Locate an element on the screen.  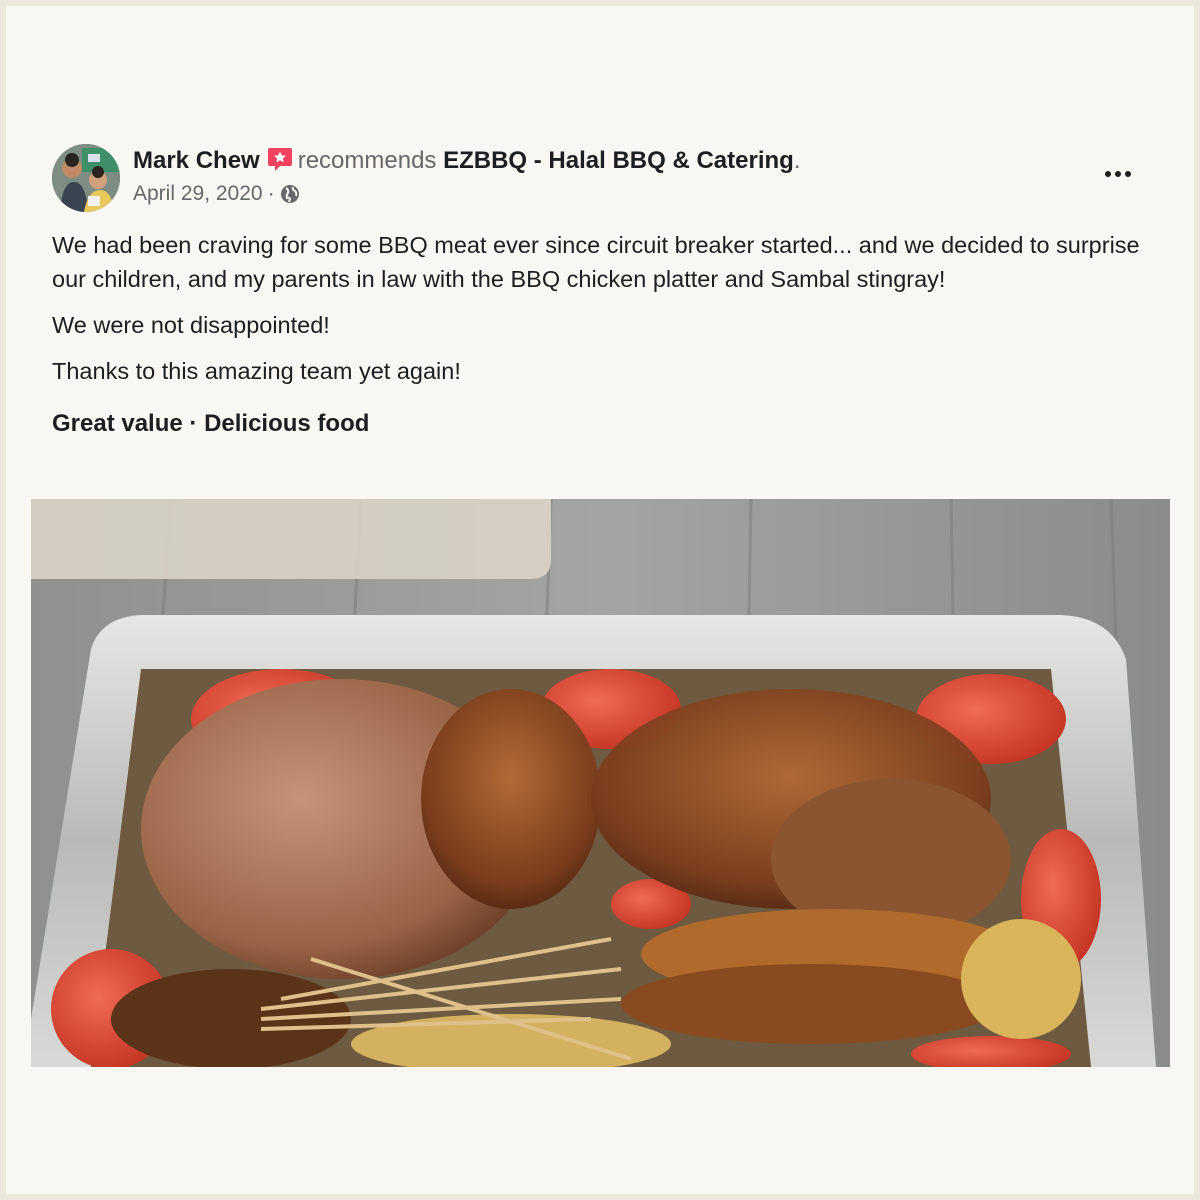
review-tags: Great value · Delicious food is located at coordinates (211, 423).